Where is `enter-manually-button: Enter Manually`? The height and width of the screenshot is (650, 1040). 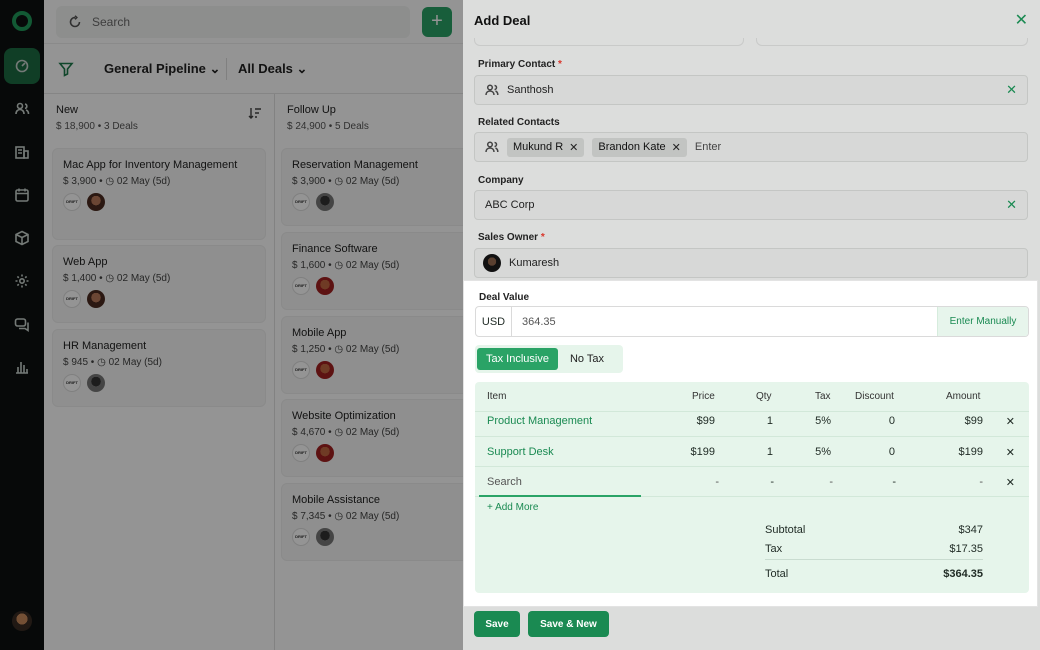
enter-manually-button: Enter Manually is located at coordinates (982, 321).